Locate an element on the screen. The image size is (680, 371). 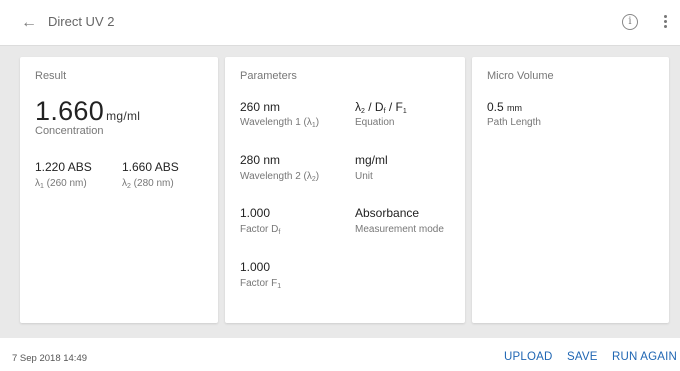
wavelength2-label-suffix: ) is located at coordinates (317, 176).